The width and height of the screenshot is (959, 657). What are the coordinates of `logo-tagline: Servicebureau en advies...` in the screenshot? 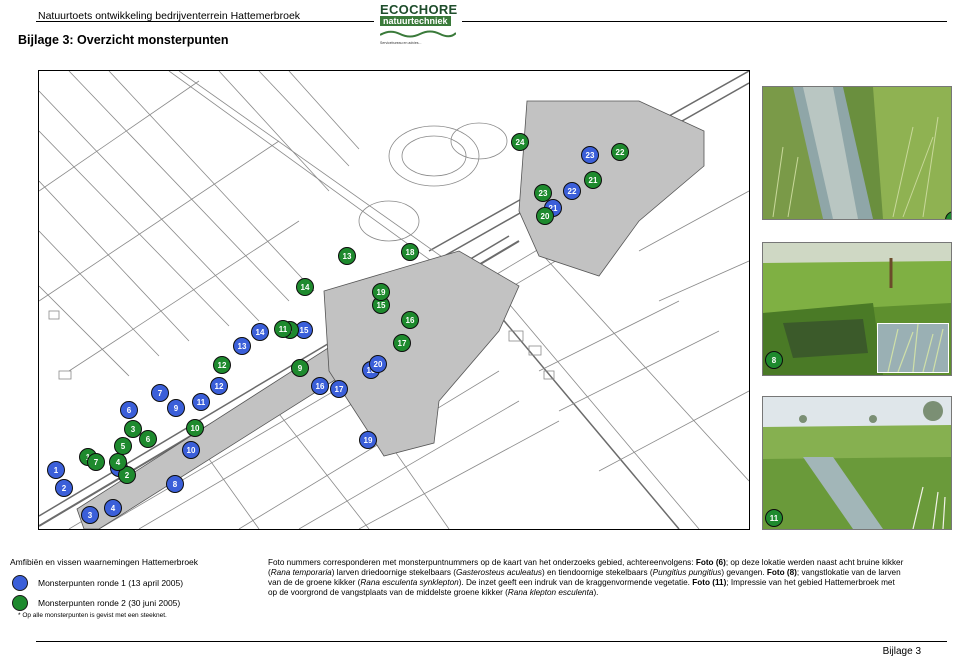 It's located at (401, 43).